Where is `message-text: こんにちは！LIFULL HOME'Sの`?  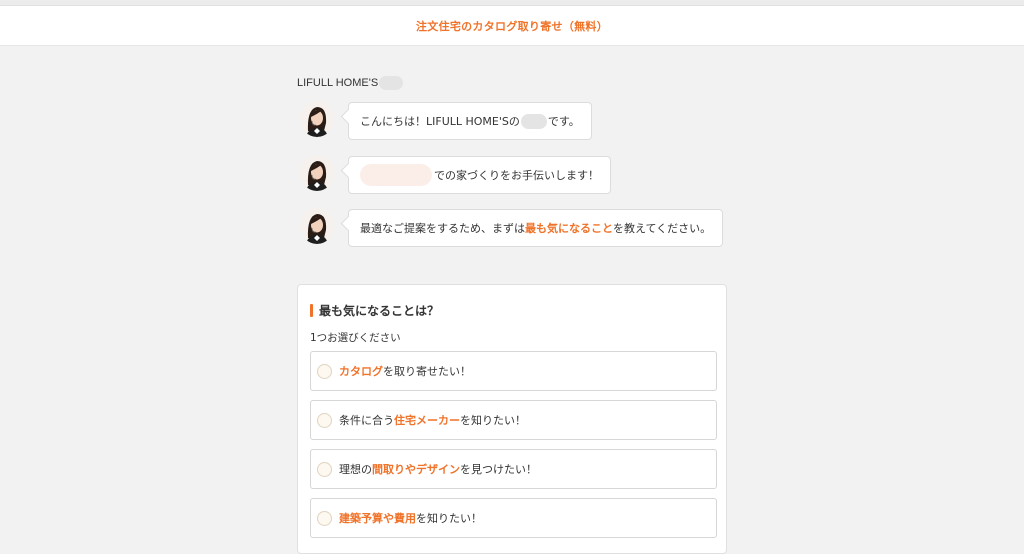 message-text: こんにちは！LIFULL HOME'Sの is located at coordinates (440, 121).